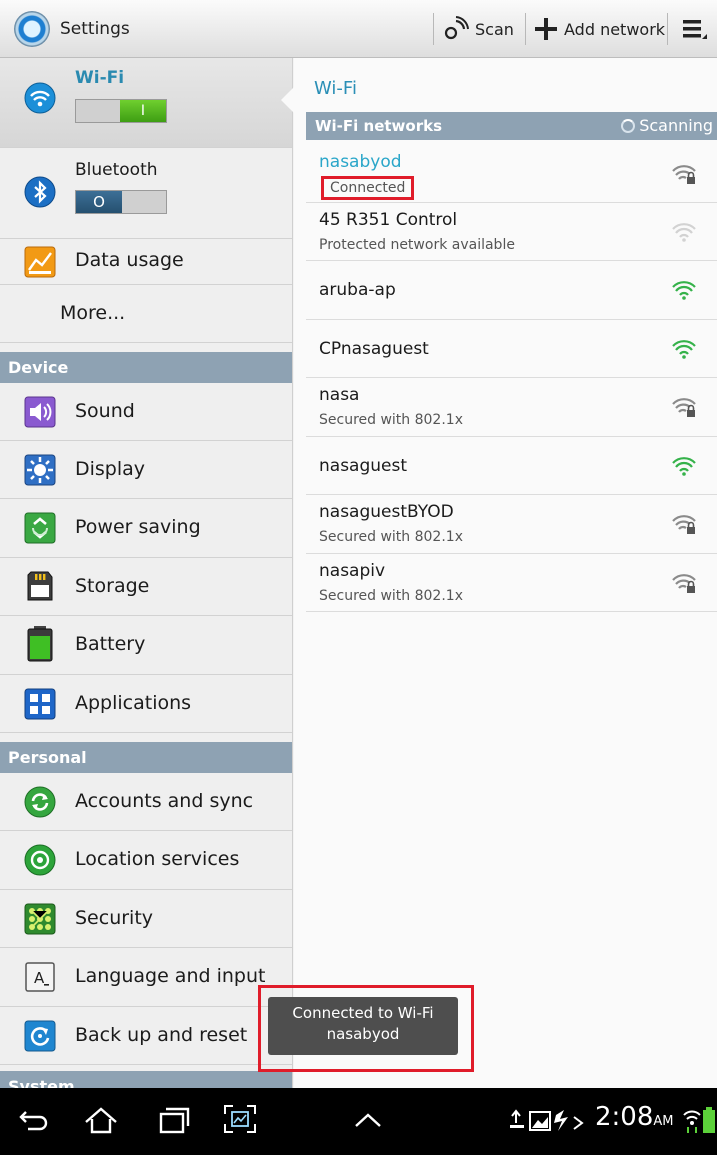 The width and height of the screenshot is (717, 1155). Describe the element at coordinates (161, 1035) in the screenshot. I see `settings-item-label: Back up and reset` at that location.